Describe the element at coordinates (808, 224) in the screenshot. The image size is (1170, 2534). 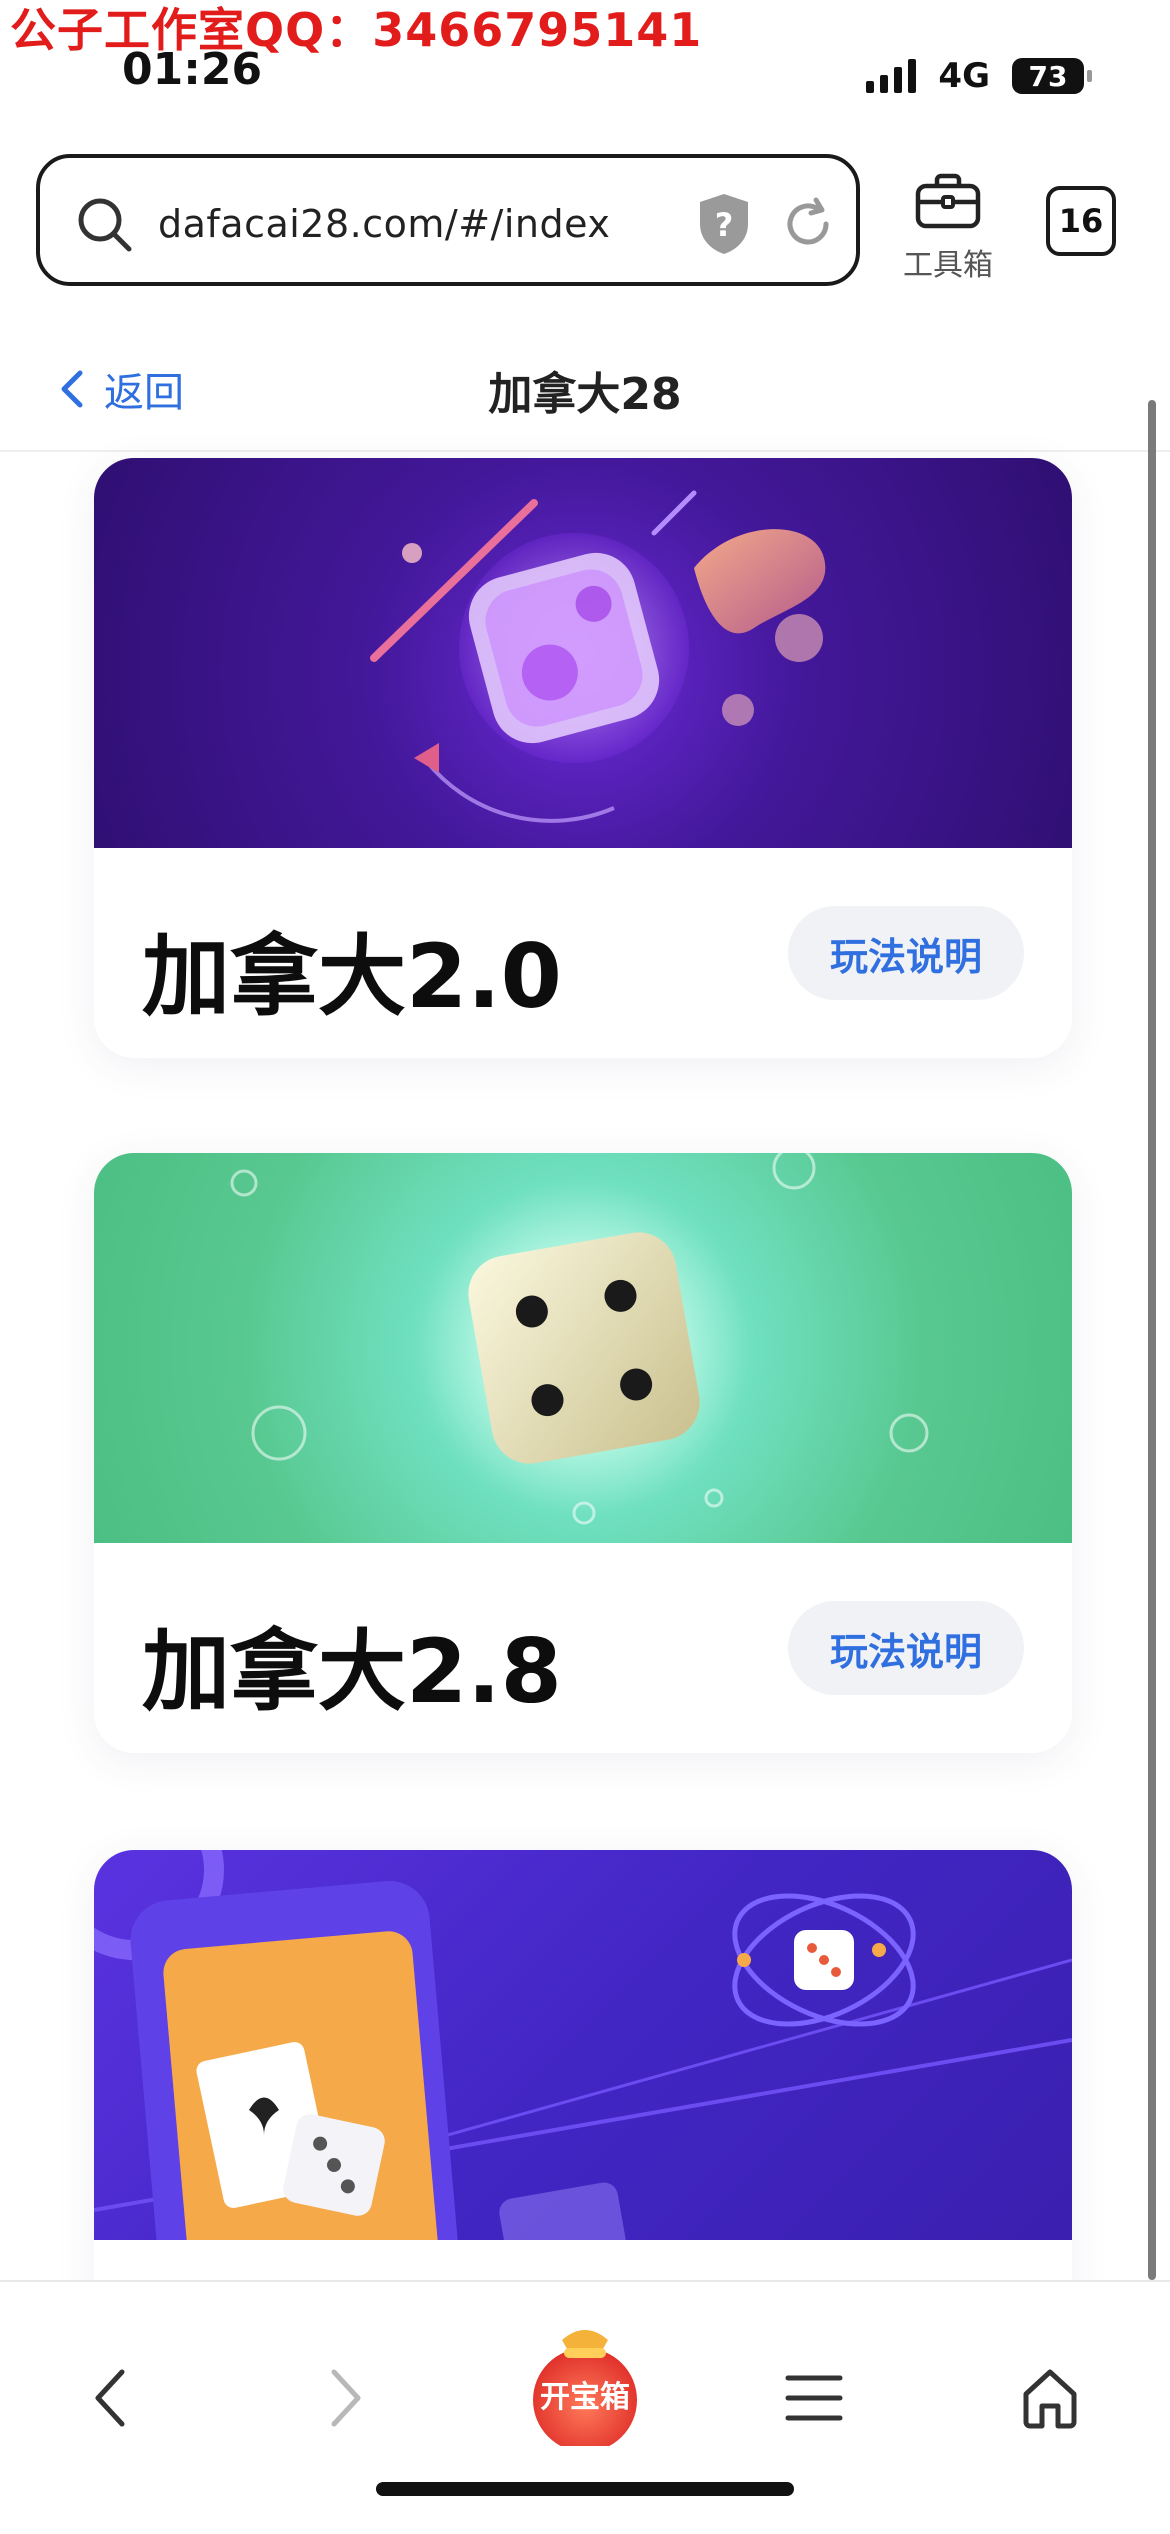
I see `refresh-icon` at that location.